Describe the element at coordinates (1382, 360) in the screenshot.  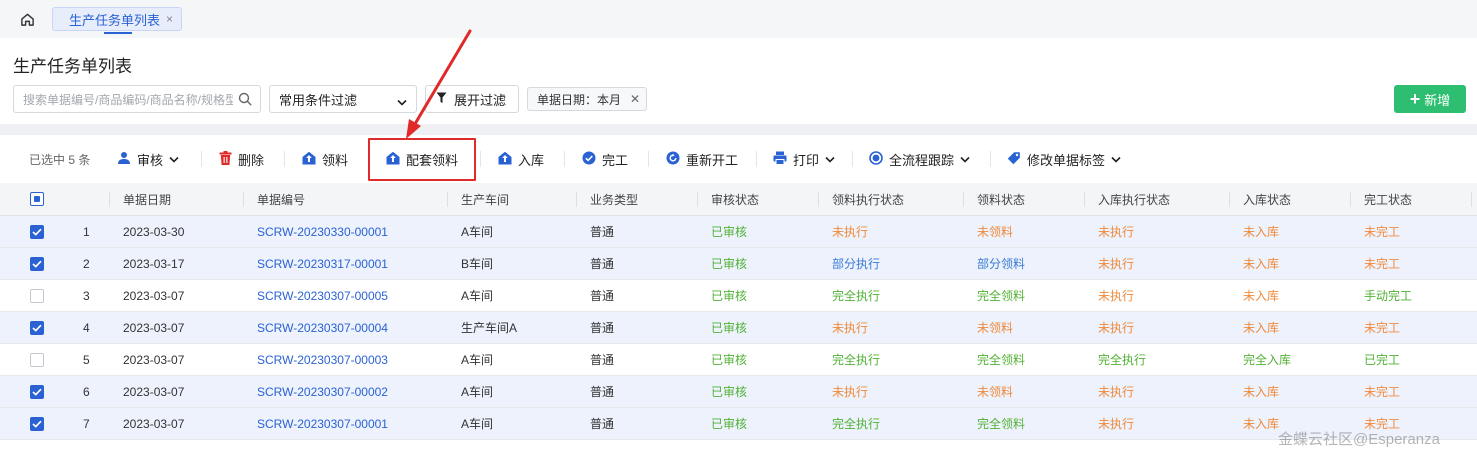
I see `cell-done: 已完工` at that location.